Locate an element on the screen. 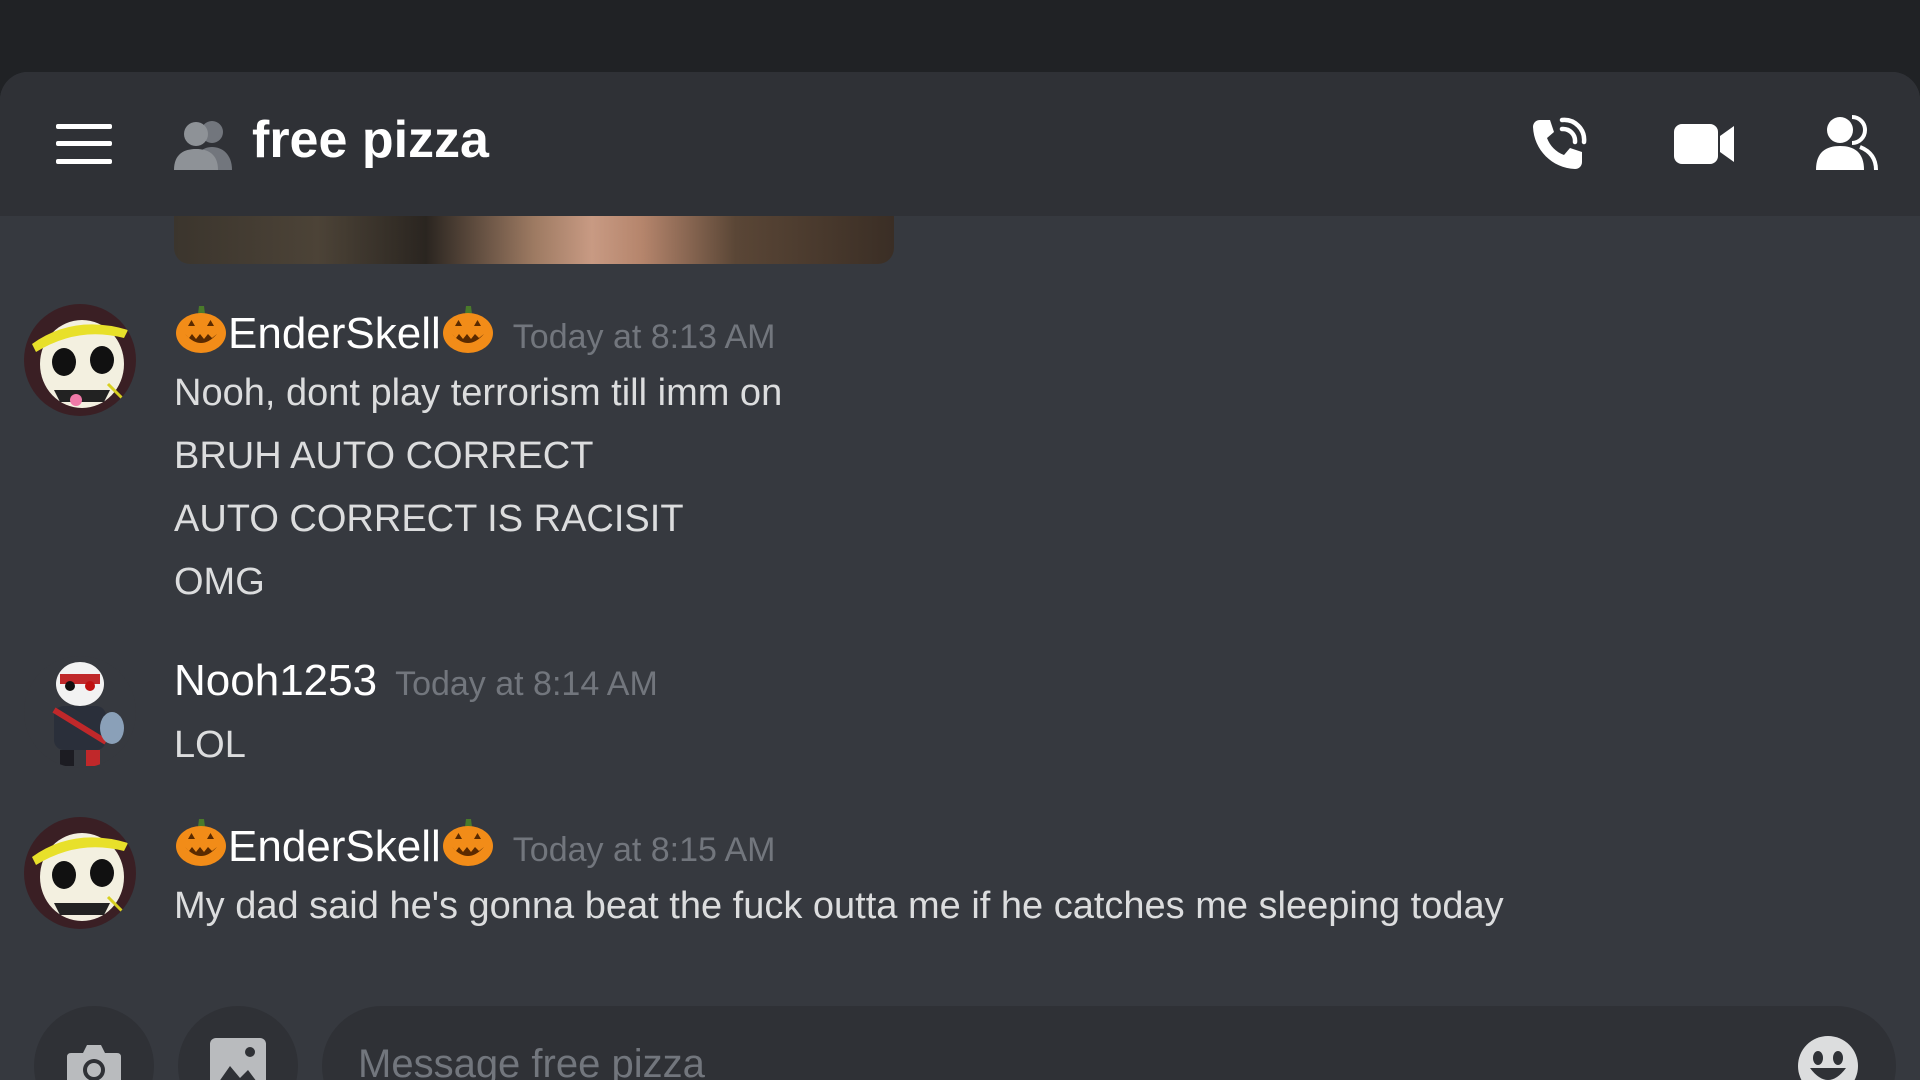 The height and width of the screenshot is (1080, 1920). character-avatar-icon is located at coordinates (80, 712).